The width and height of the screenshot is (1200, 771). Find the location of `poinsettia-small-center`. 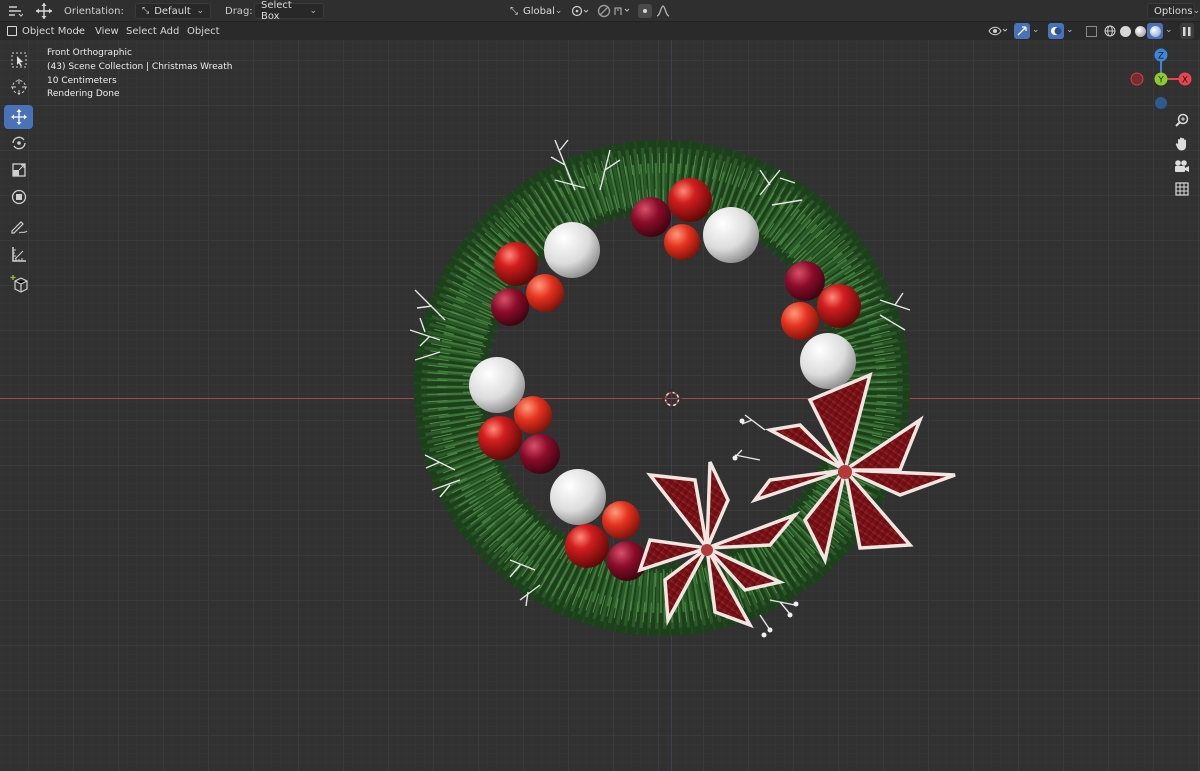

poinsettia-small-center is located at coordinates (707, 550).